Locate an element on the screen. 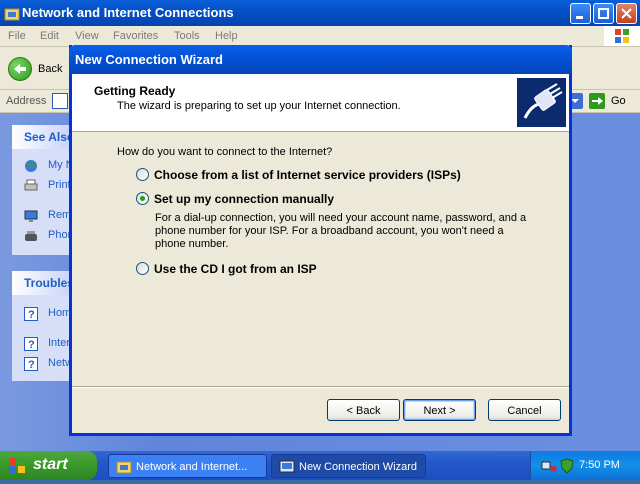 The height and width of the screenshot is (484, 640). wizard-separator is located at coordinates (320, 387).